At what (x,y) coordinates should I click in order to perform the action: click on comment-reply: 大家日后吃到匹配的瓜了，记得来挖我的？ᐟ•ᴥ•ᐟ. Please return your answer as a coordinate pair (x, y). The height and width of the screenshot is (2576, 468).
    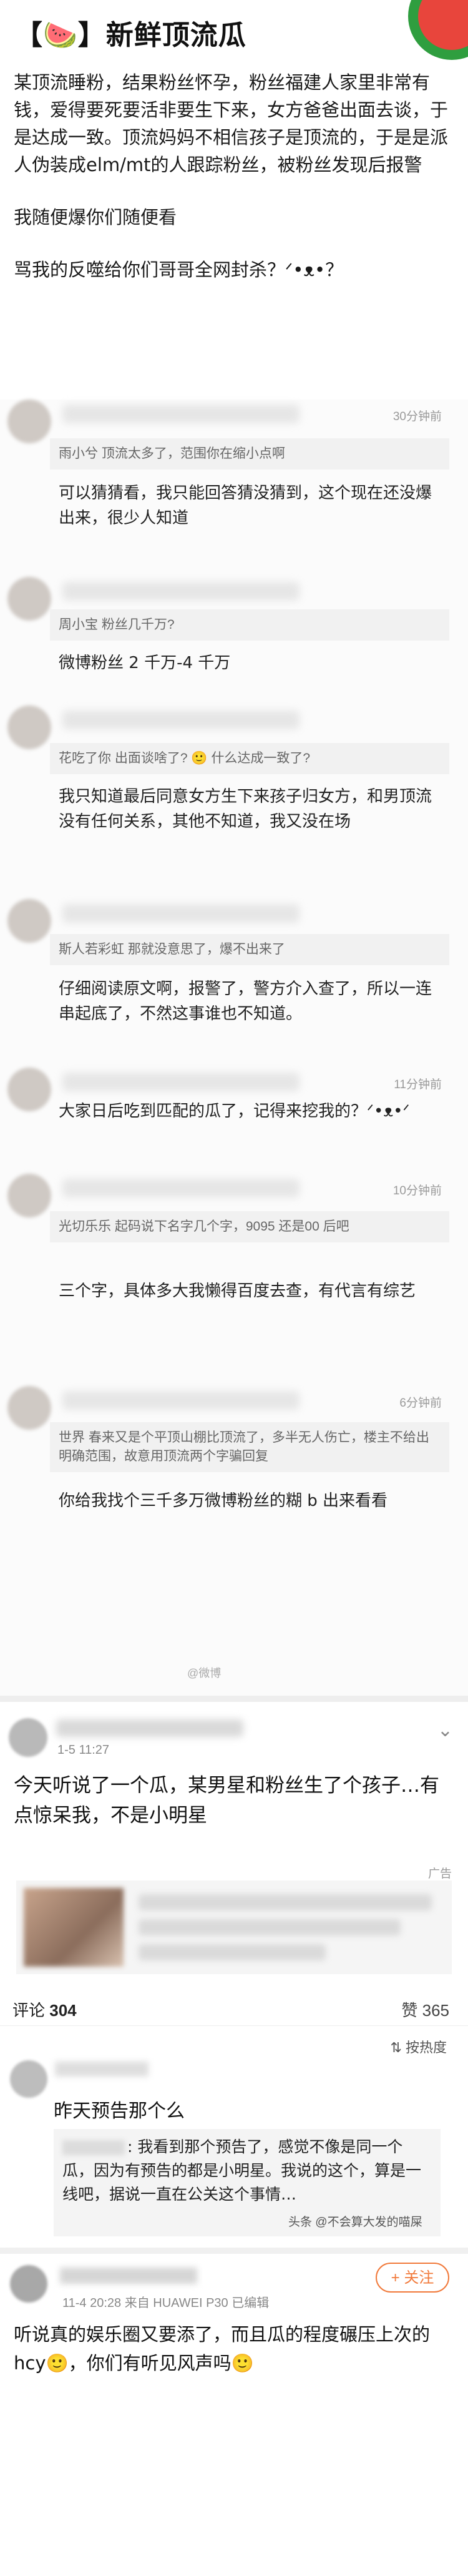
    Looking at the image, I should click on (234, 1111).